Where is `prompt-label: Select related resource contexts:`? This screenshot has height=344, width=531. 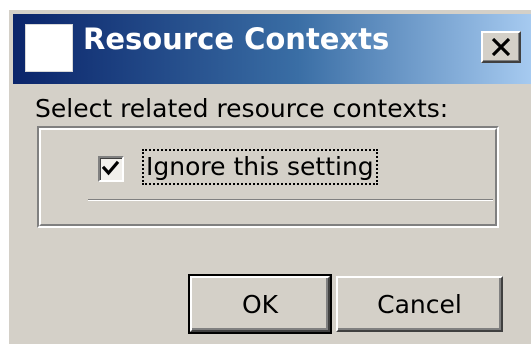
prompt-label: Select related resource contexts: is located at coordinates (242, 108).